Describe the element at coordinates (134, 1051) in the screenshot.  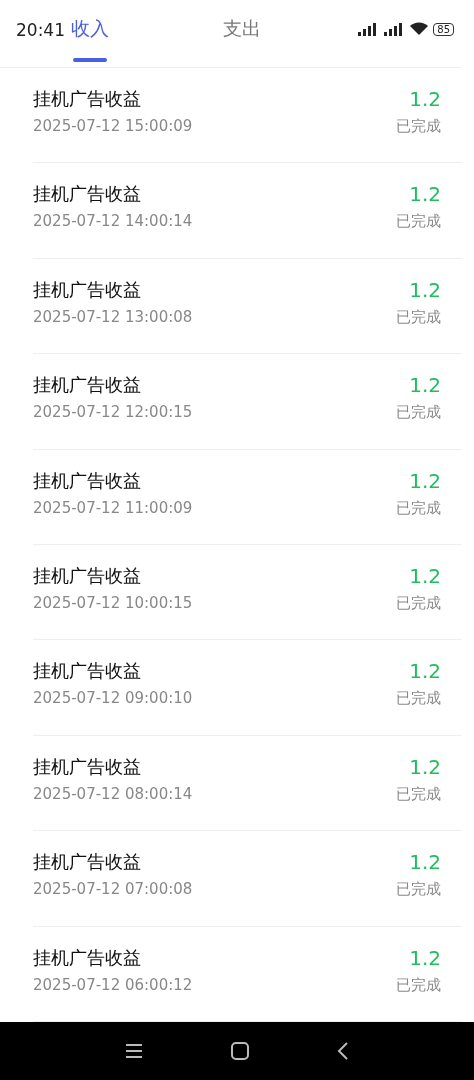
I see `menu-icon` at that location.